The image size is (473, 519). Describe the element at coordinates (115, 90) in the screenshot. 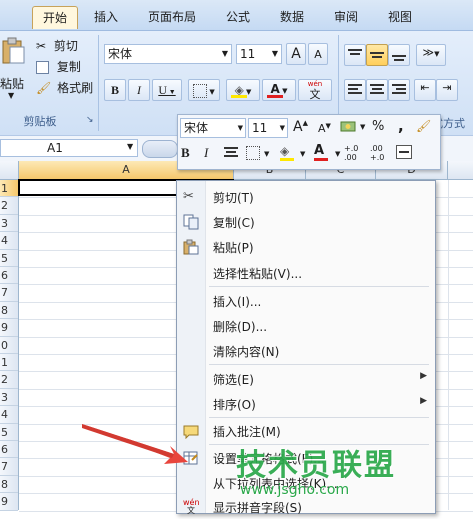

I see `bold-button: B` at that location.